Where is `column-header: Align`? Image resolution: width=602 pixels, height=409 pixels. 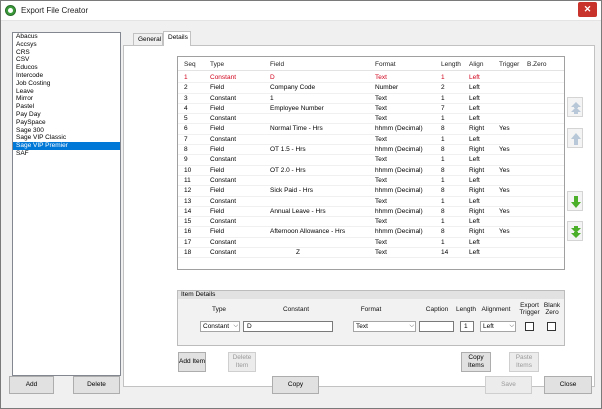 column-header: Align is located at coordinates (476, 64).